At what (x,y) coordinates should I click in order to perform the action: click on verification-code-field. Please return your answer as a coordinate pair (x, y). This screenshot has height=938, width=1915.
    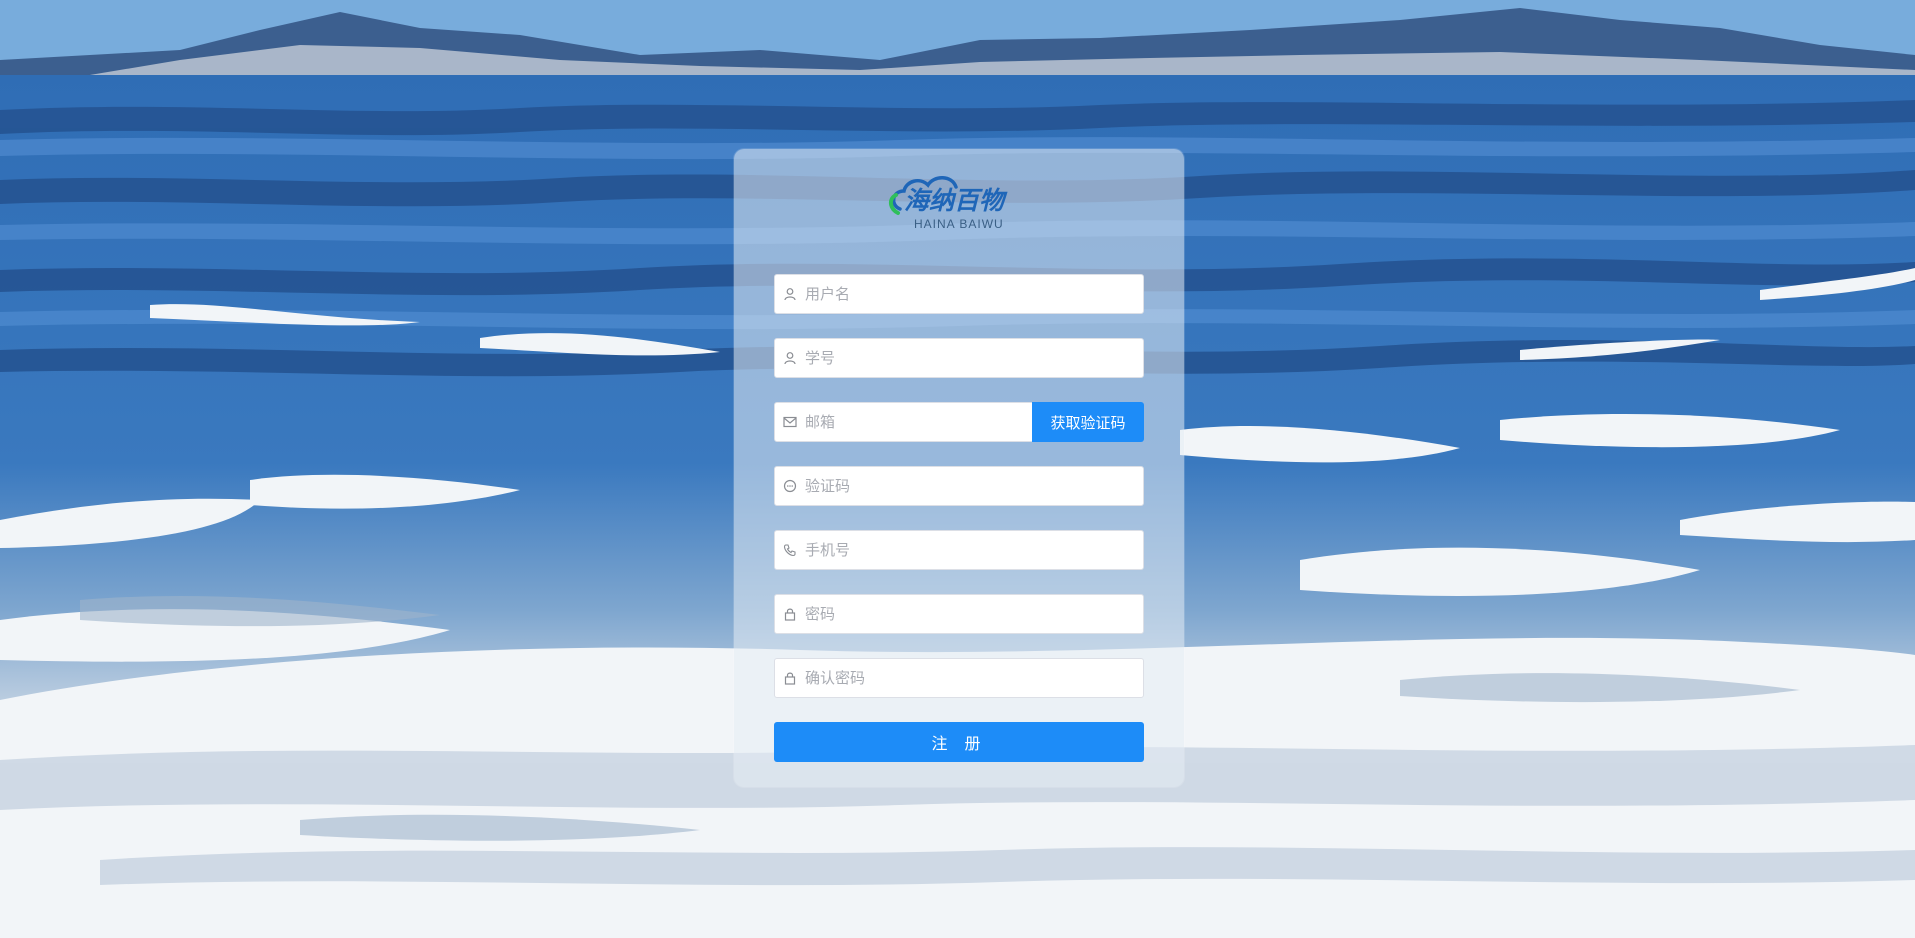
    Looking at the image, I should click on (959, 486).